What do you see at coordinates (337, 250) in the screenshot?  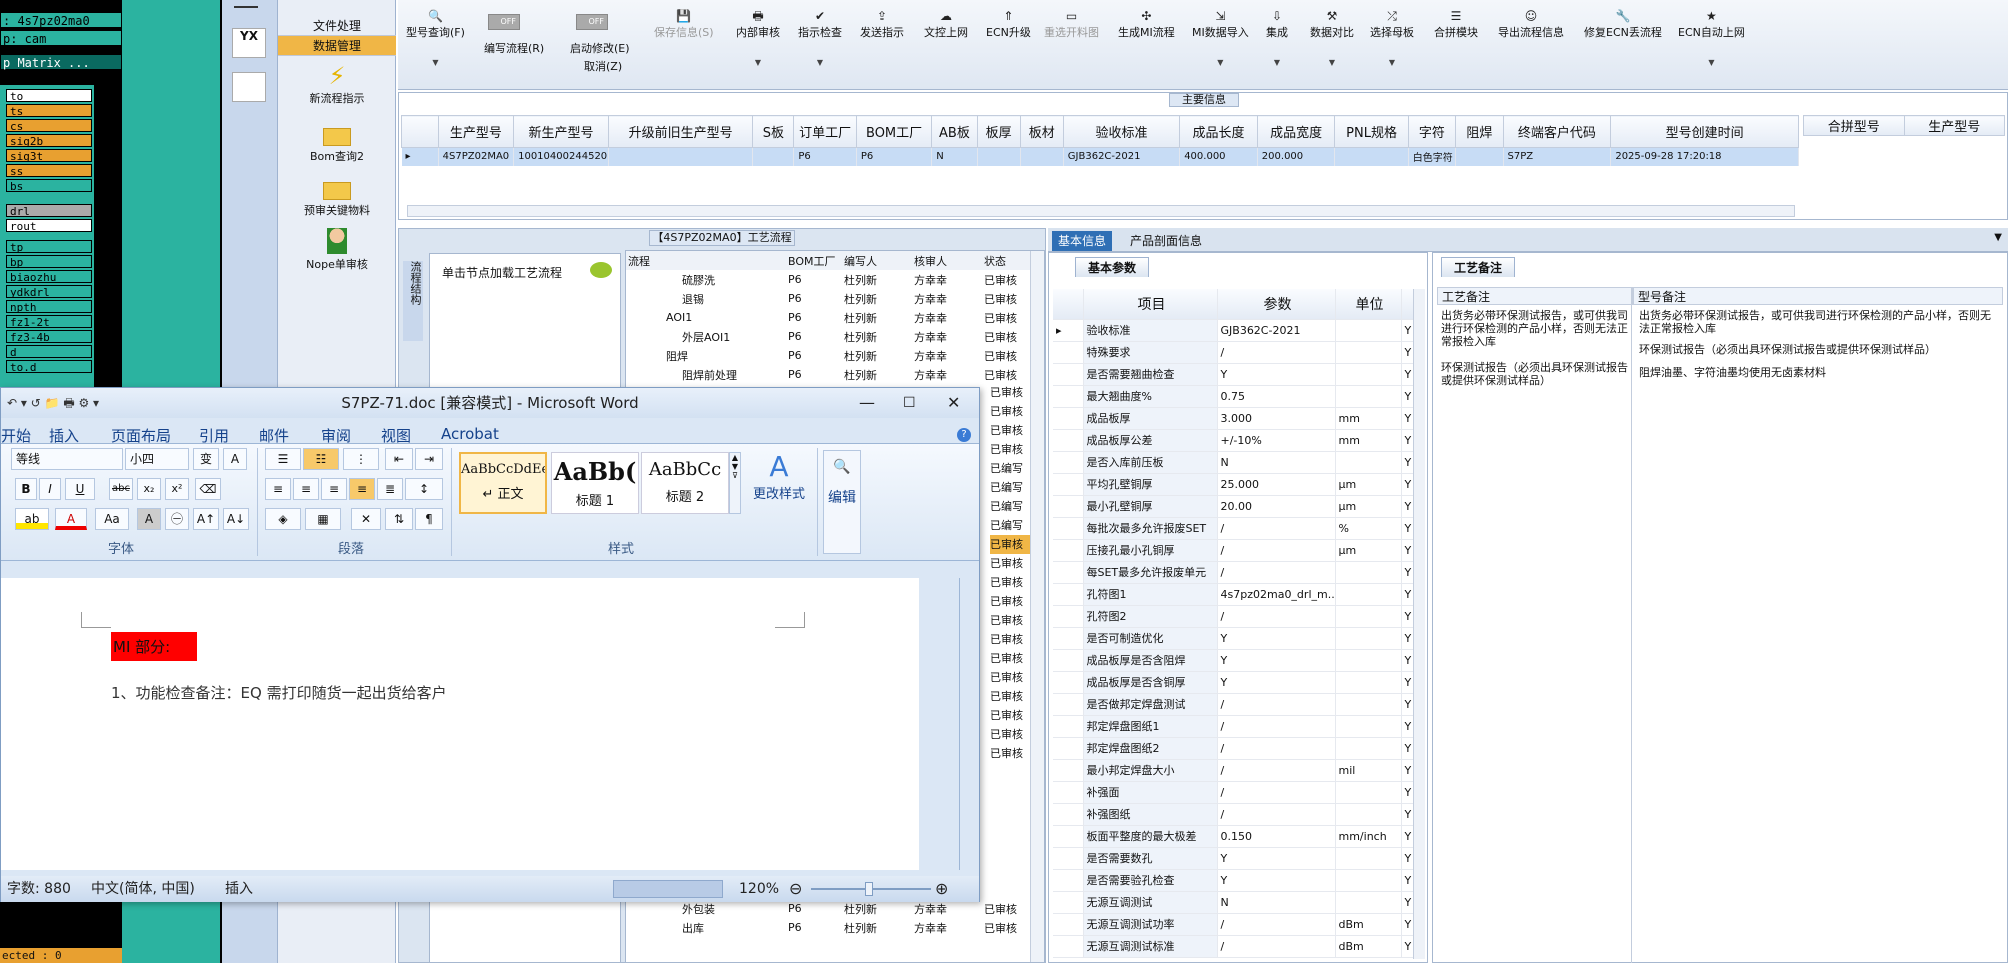 I see `nope-review-item: Nope单审核` at bounding box center [337, 250].